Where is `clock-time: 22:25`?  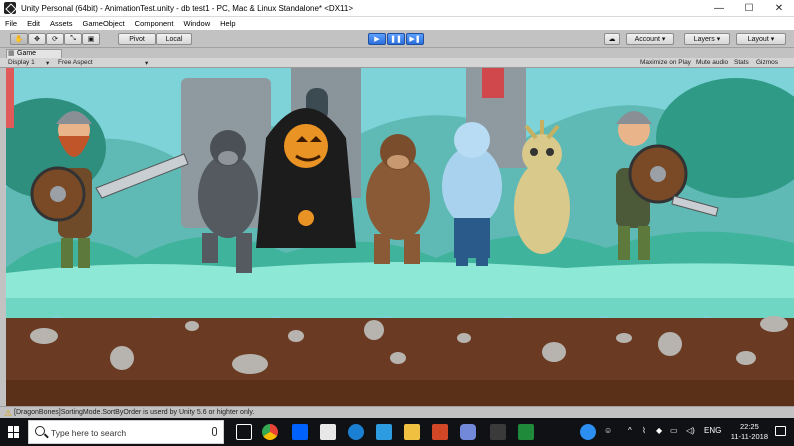 clock-time: 22:25 is located at coordinates (749, 426).